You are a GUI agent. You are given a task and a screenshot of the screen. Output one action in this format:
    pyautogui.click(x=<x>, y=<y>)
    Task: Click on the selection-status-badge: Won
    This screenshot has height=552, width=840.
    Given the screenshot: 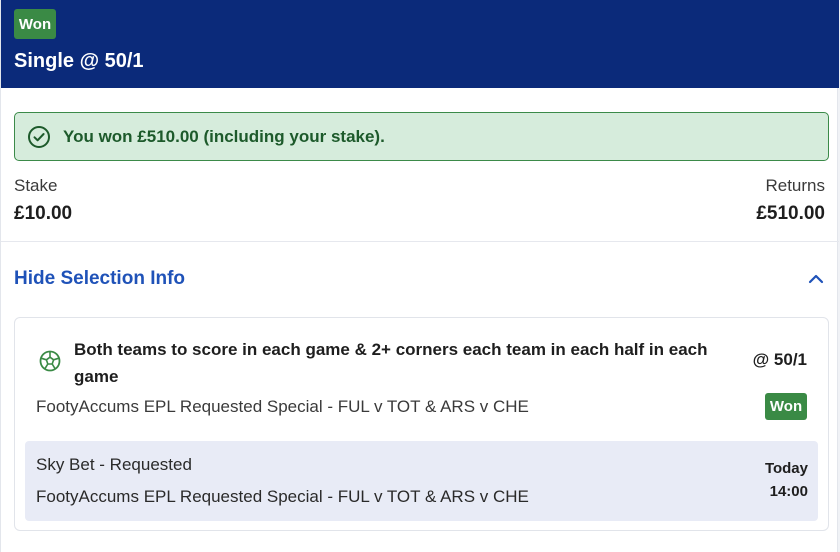 What is the action you would take?
    pyautogui.click(x=786, y=406)
    